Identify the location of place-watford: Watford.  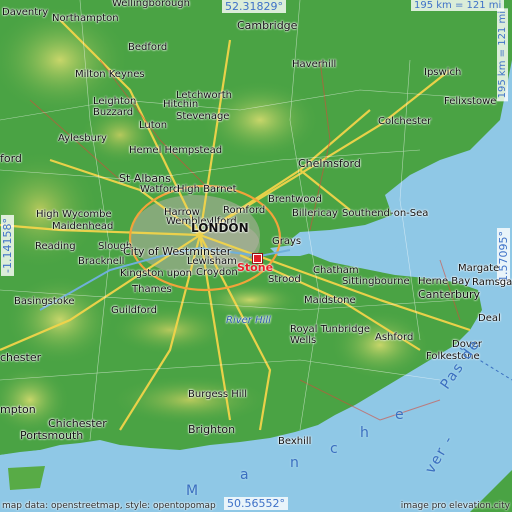
(160, 189).